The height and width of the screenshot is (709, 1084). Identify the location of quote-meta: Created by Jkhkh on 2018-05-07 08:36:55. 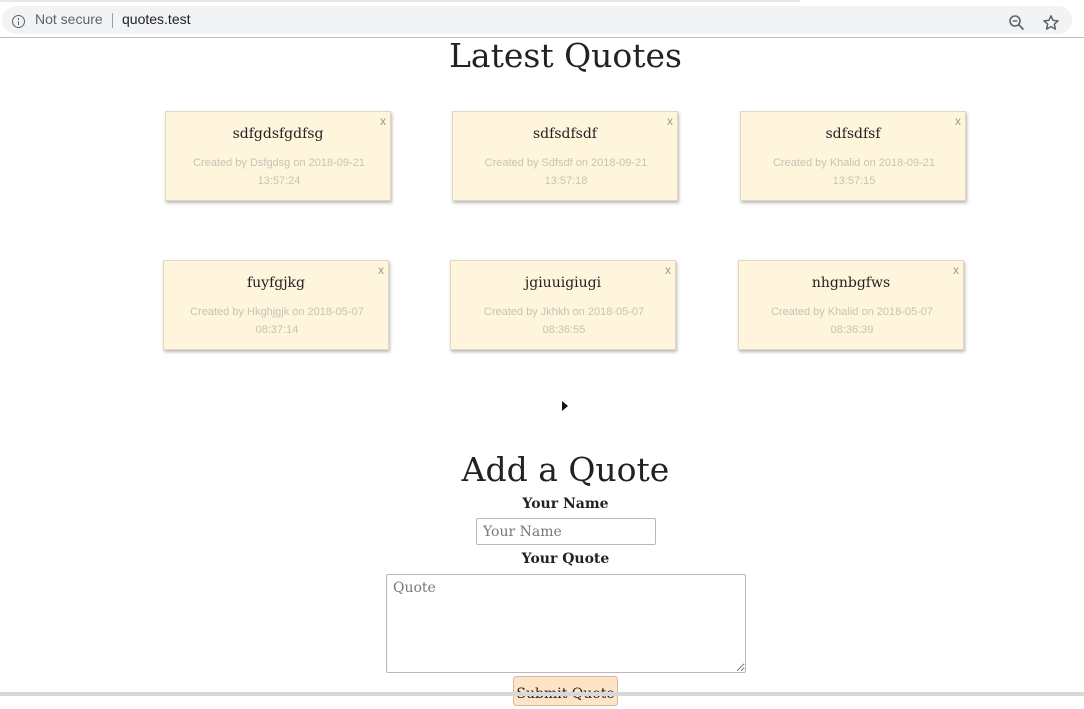
(564, 321).